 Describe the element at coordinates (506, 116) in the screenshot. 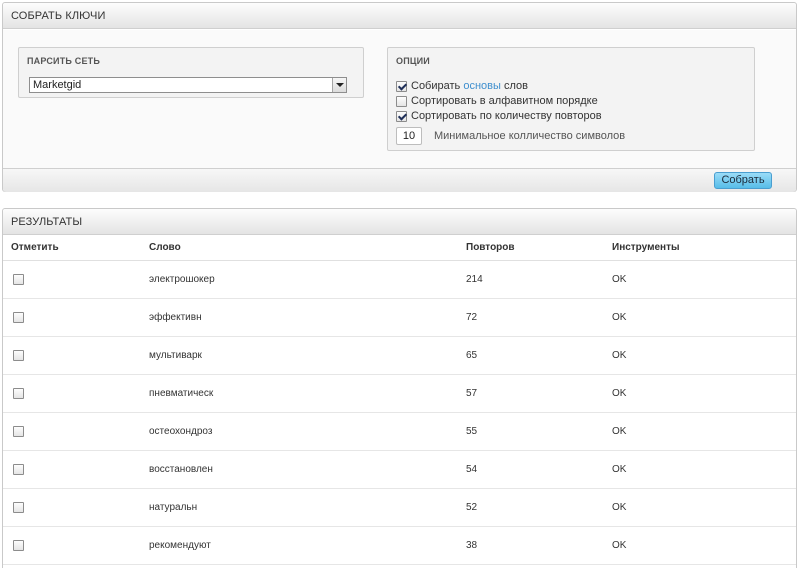

I see `sort-repeats-label: Сортировать по количеству повторов` at that location.